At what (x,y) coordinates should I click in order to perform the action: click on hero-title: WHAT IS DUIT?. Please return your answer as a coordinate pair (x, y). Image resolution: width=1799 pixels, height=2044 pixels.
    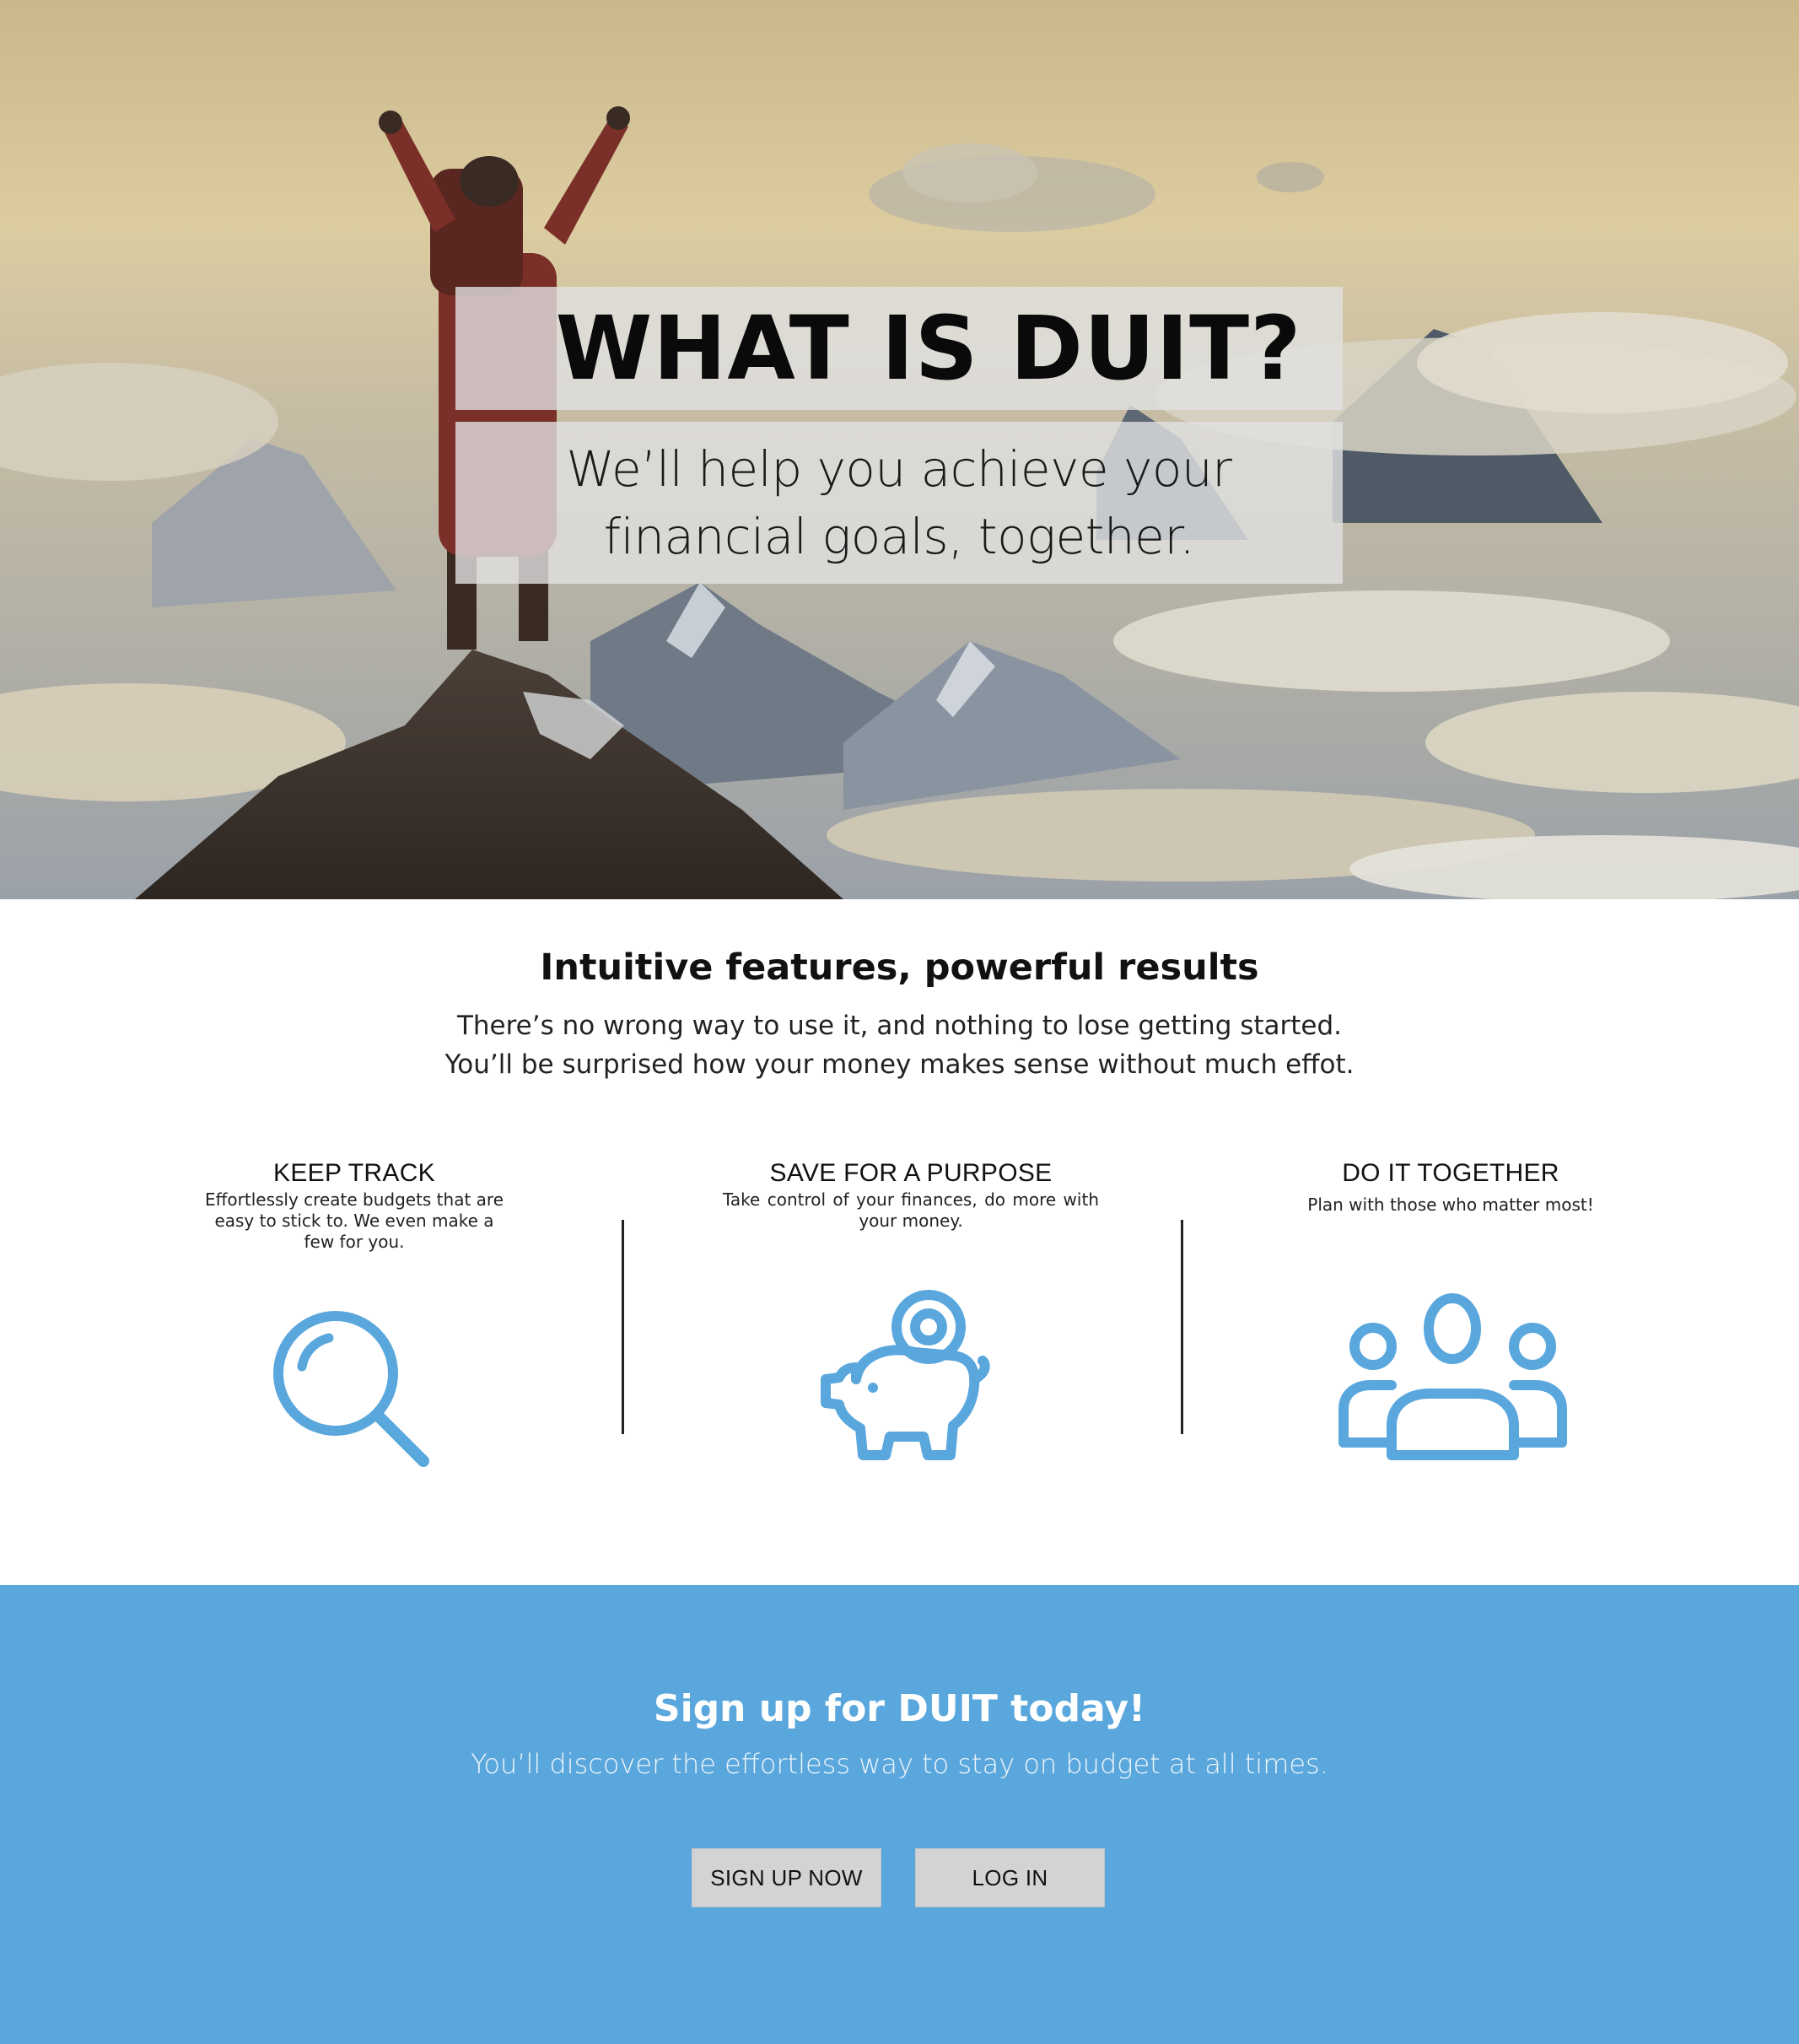
    Looking at the image, I should click on (928, 348).